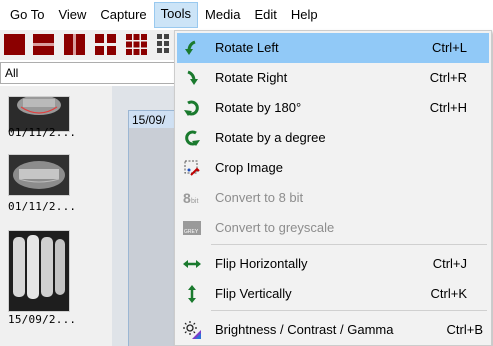 The width and height of the screenshot is (493, 346). Describe the element at coordinates (464, 329) in the screenshot. I see `menu-item-shortcut: Ctrl+B` at that location.